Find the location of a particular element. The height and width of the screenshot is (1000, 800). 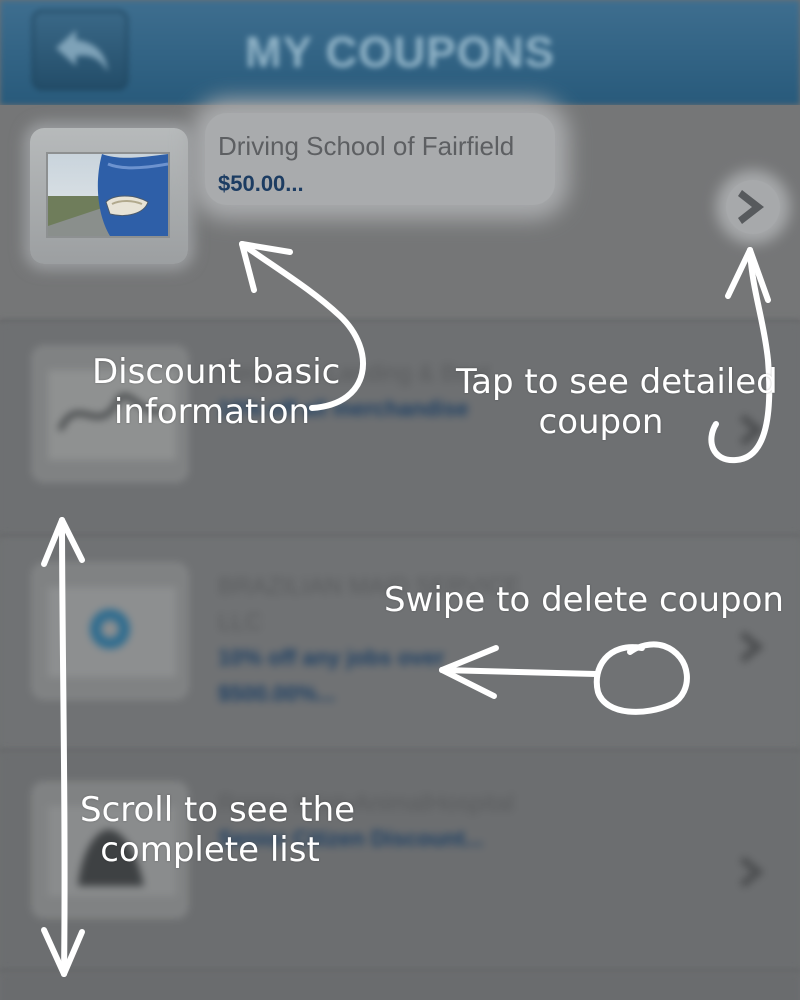

swipe-arrow is located at coordinates (519, 672).